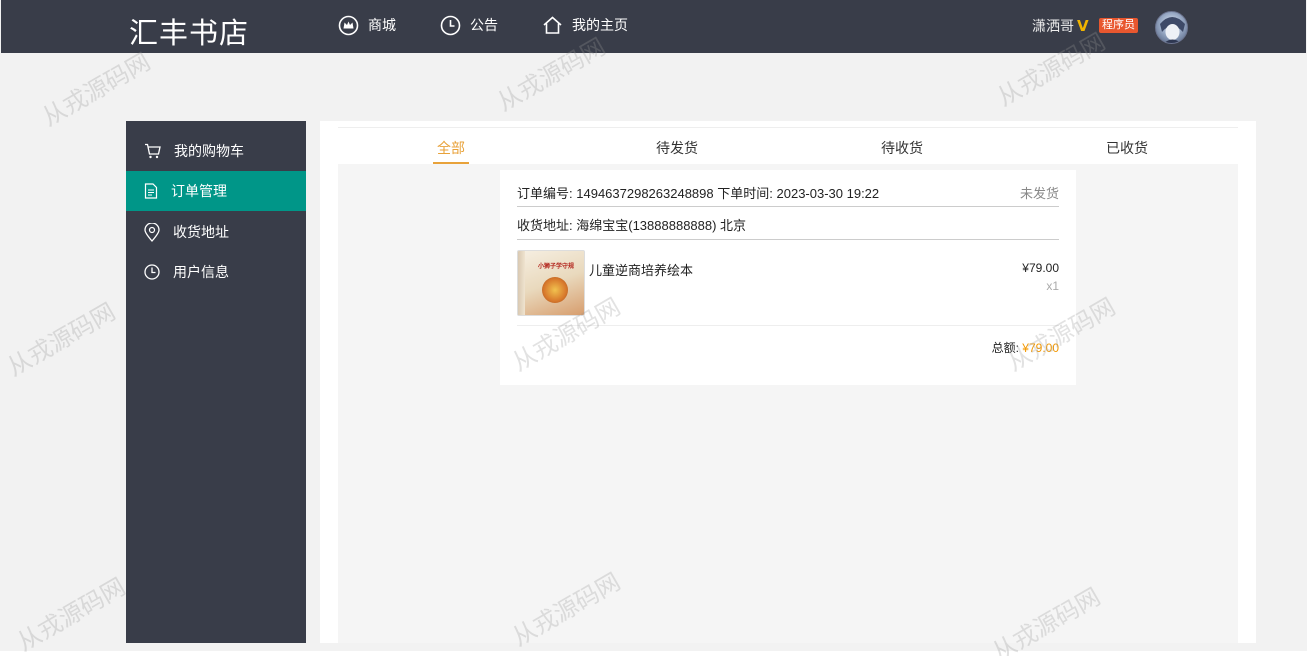 The height and width of the screenshot is (656, 1307). Describe the element at coordinates (152, 151) in the screenshot. I see `cart-icon` at that location.